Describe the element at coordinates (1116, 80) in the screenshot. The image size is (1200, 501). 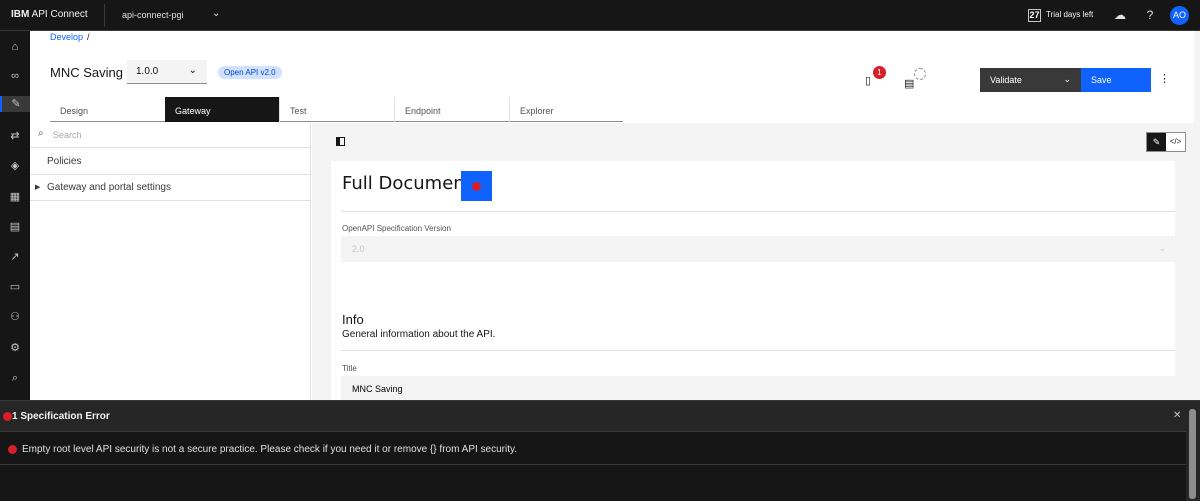
I see `save-button: Save` at that location.